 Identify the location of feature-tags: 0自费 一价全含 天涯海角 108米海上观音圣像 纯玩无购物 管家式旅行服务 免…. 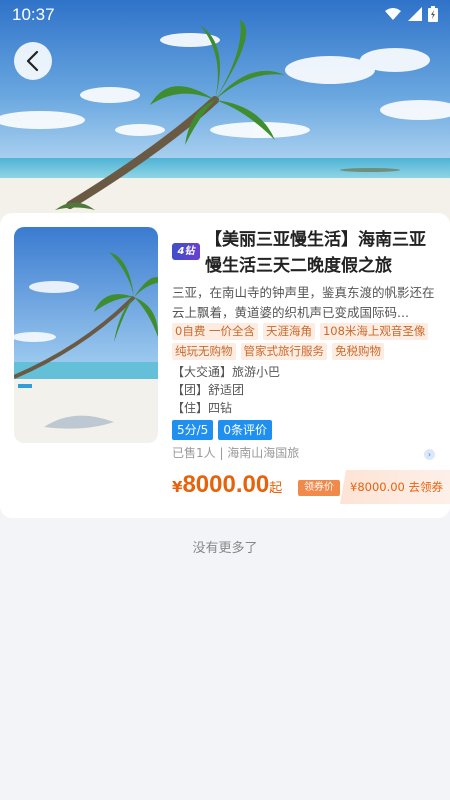
(307, 341).